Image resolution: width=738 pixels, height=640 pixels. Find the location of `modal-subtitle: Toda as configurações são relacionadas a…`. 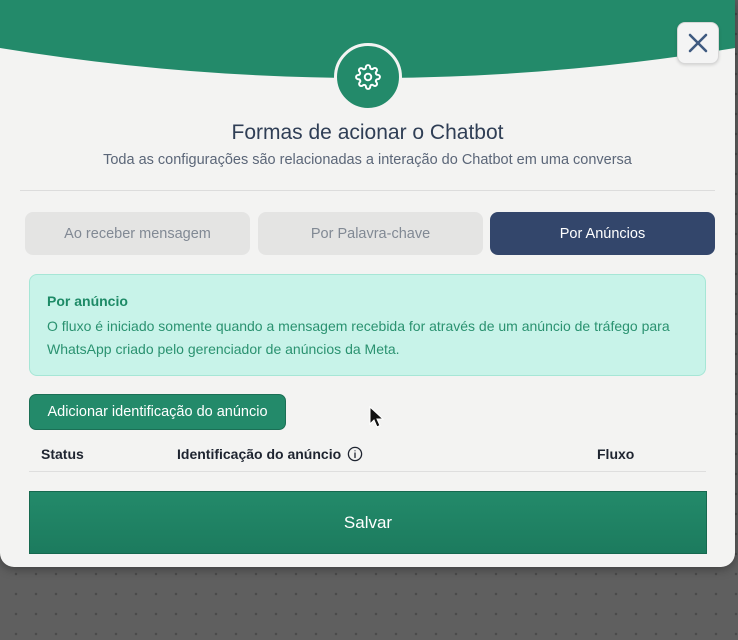

modal-subtitle: Toda as configurações são relacionadas a… is located at coordinates (367, 160).